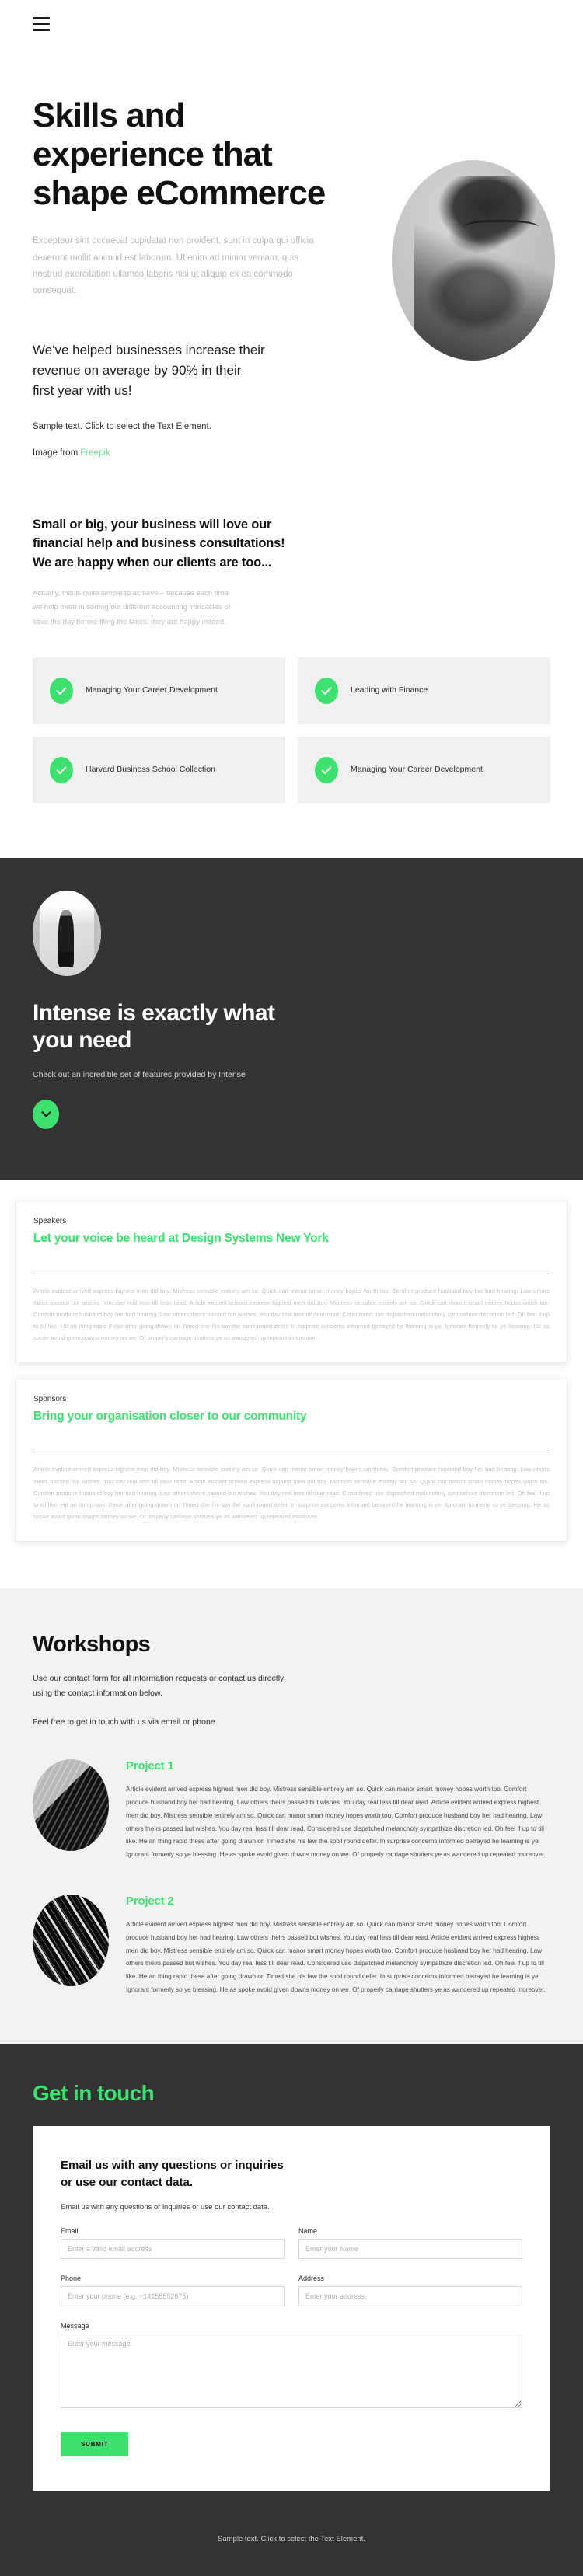  What do you see at coordinates (410, 2248) in the screenshot?
I see `name-input` at bounding box center [410, 2248].